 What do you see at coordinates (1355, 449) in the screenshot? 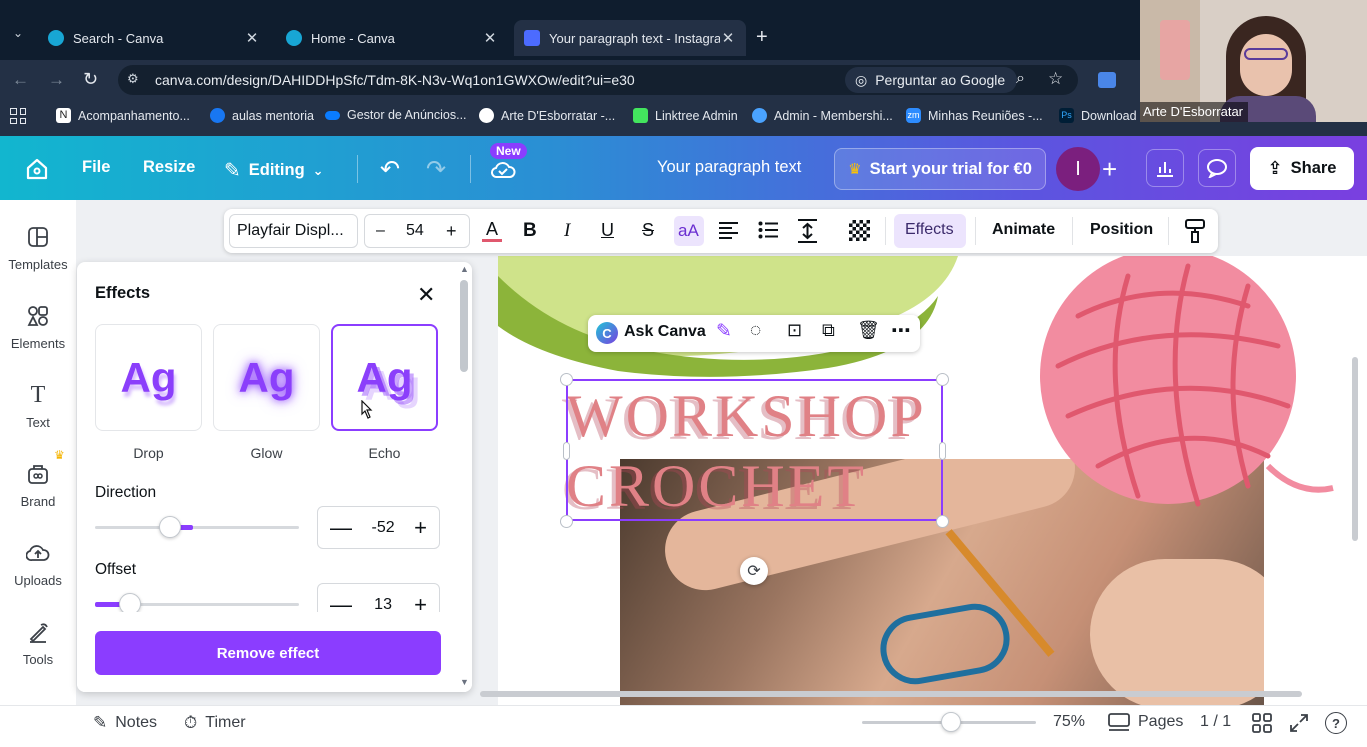
I see `canvas-vertical-scrollbar` at bounding box center [1355, 449].